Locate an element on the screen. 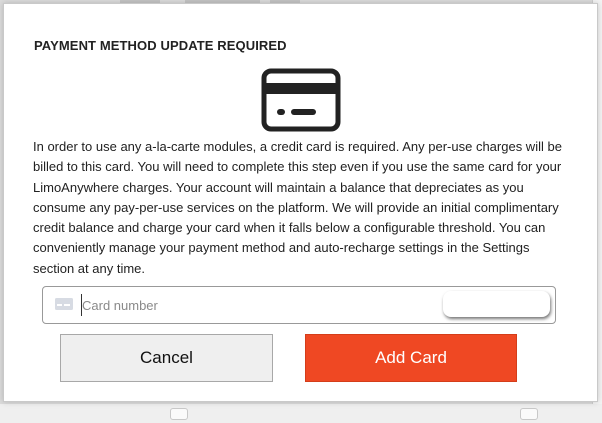  card-number-input is located at coordinates (256, 305).